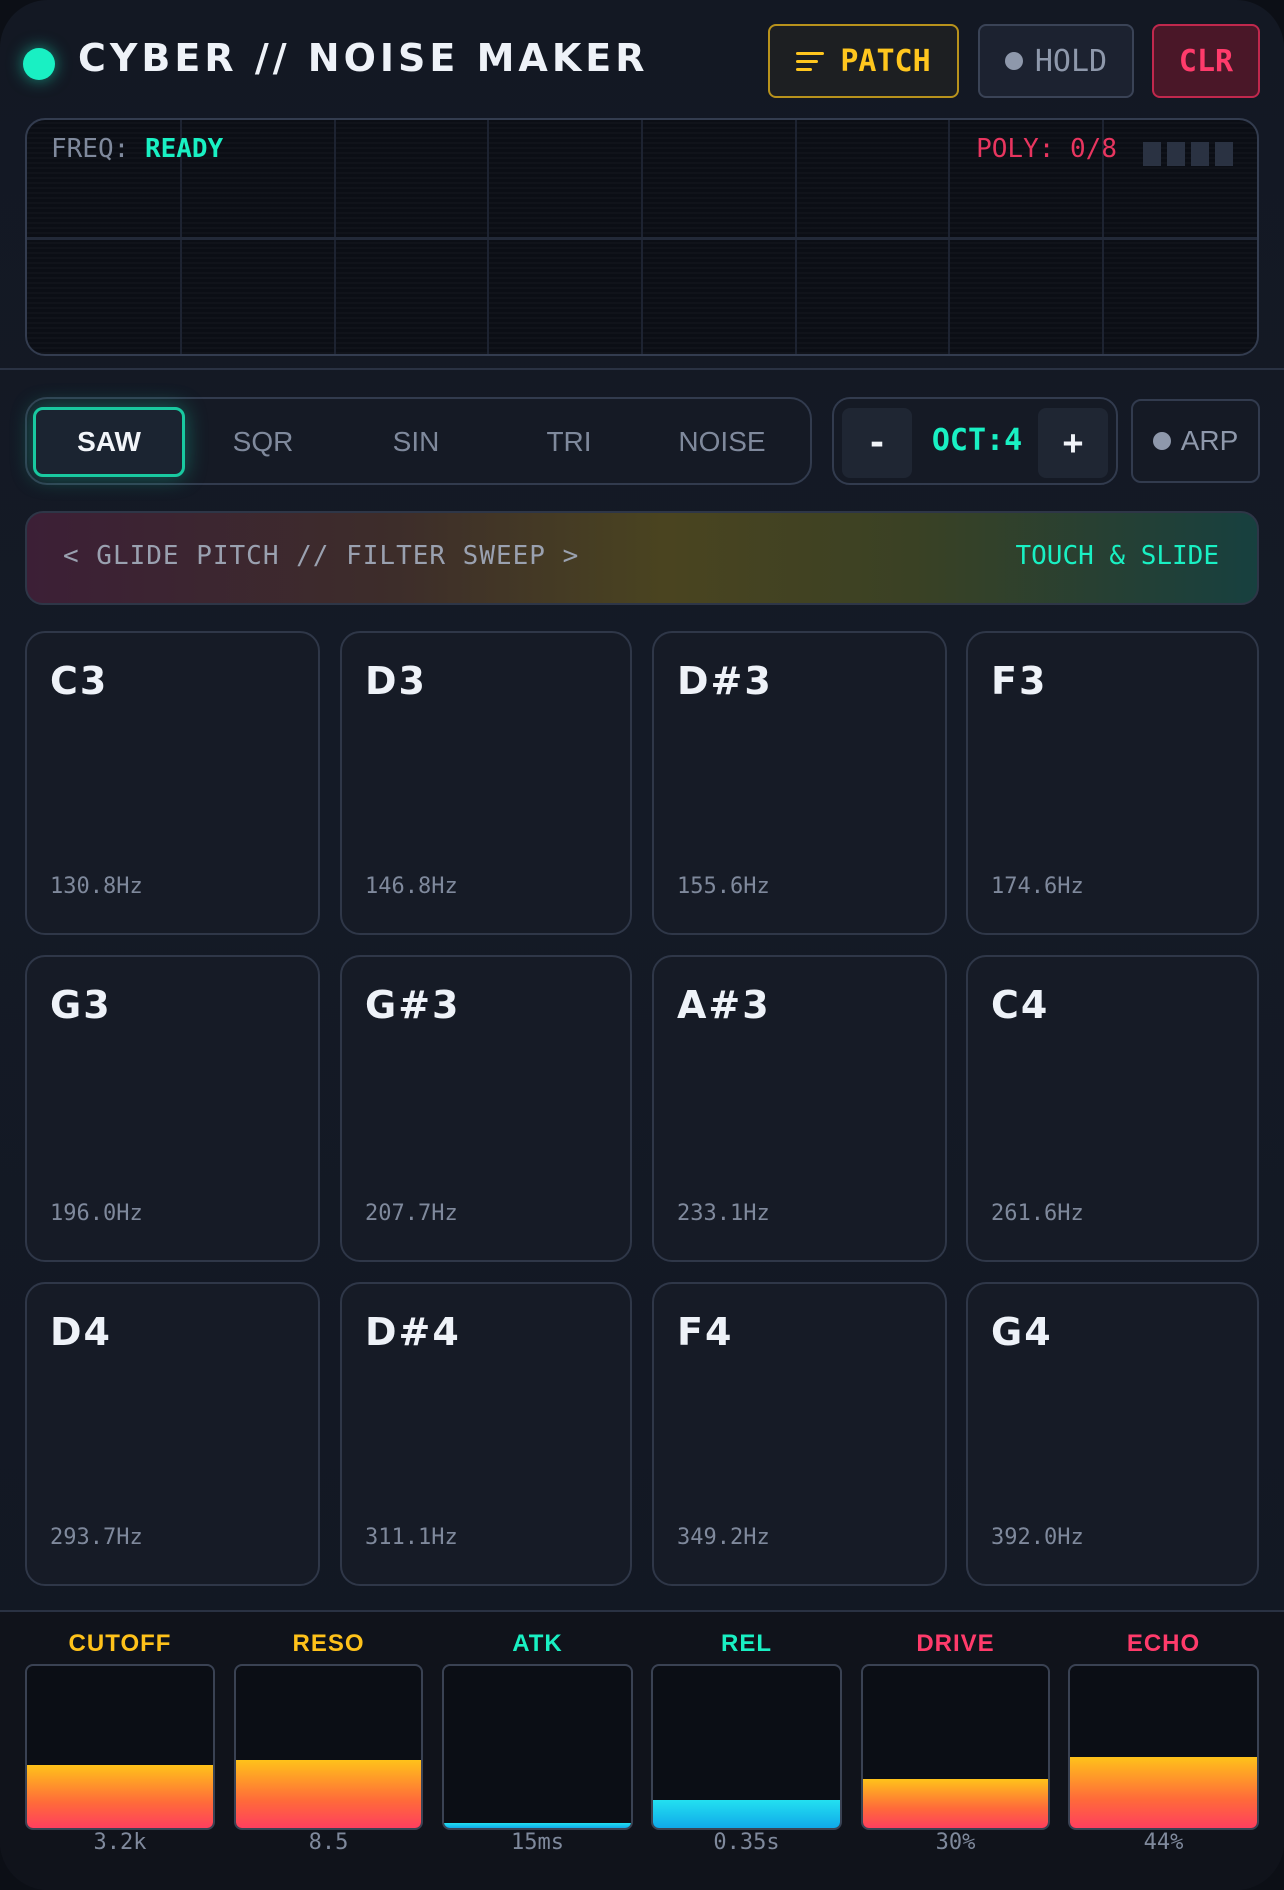 The width and height of the screenshot is (1284, 1890). Describe the element at coordinates (723, 1213) in the screenshot. I see `pad-freq: 233.1Hz` at that location.